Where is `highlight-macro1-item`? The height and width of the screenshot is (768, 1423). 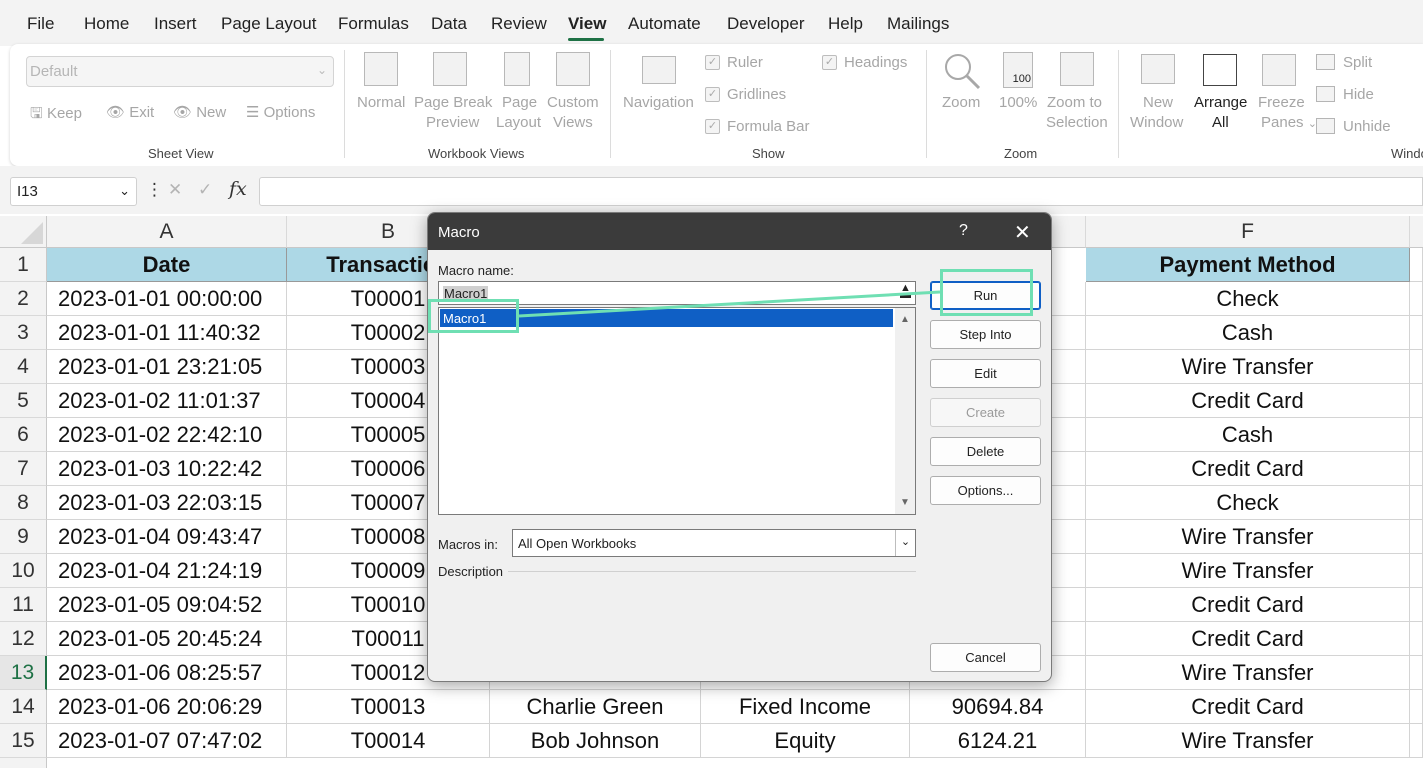 highlight-macro1-item is located at coordinates (473, 316).